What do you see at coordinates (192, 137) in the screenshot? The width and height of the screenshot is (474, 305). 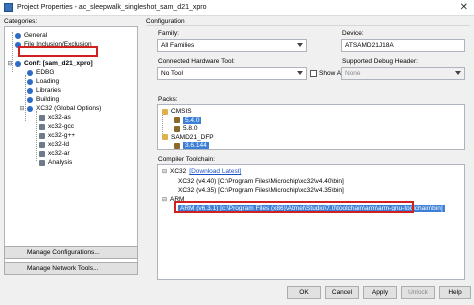 I see `pack-item-label: SAMD21_DFP` at bounding box center [192, 137].